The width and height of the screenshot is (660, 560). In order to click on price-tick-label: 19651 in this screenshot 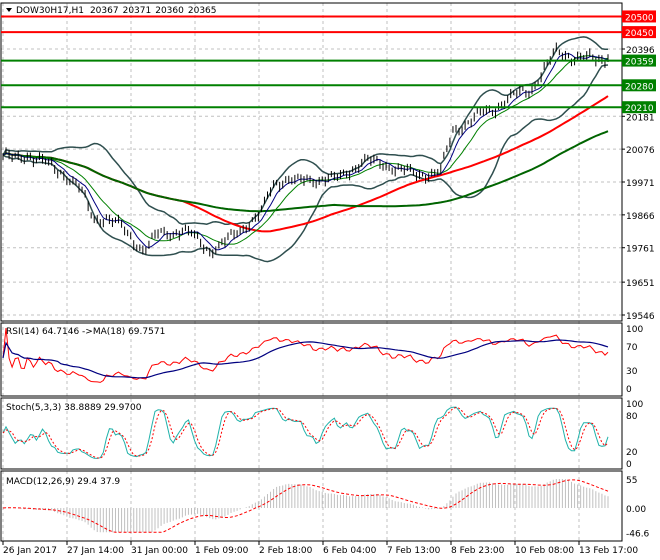, I will do `click(640, 284)`.